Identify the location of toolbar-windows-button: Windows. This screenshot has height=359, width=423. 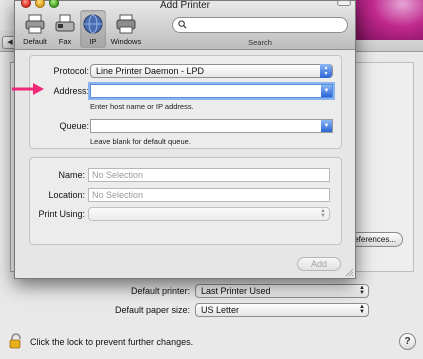
(126, 29).